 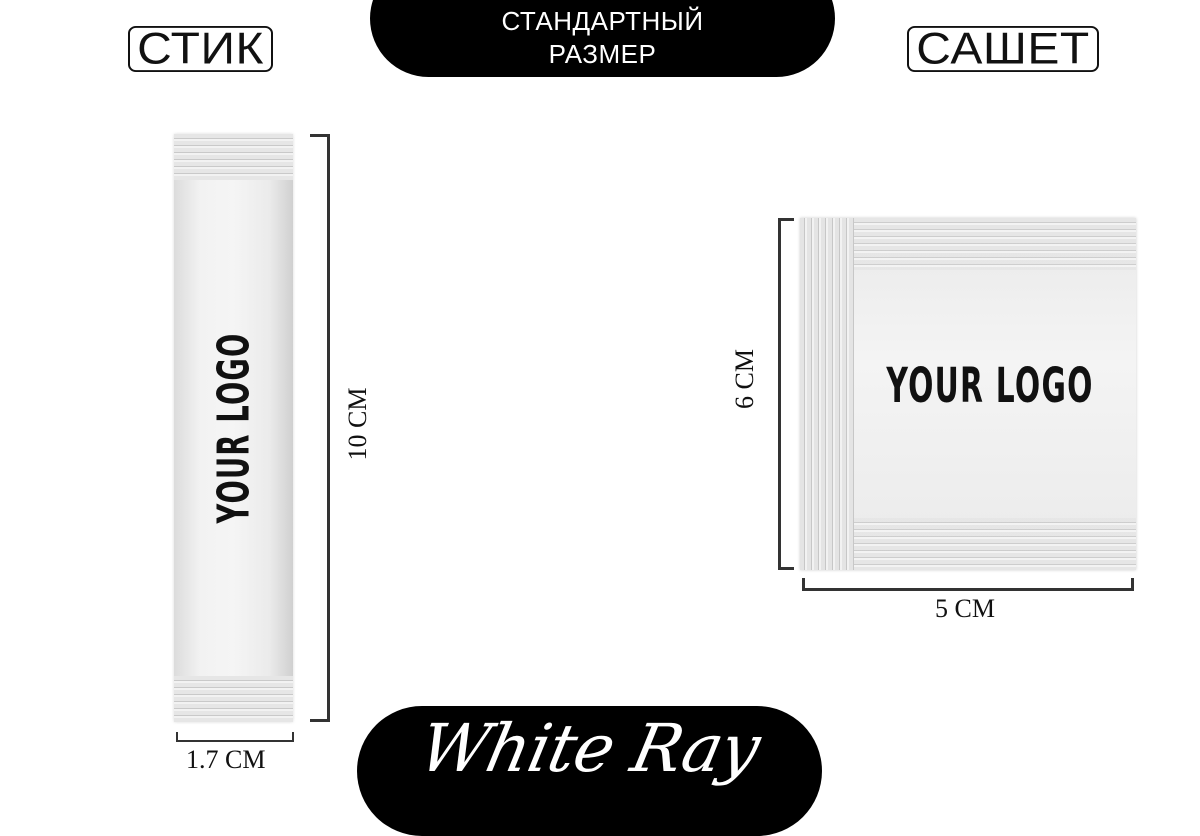 What do you see at coordinates (226, 759) in the screenshot?
I see `stick-width-label: 1.7 CM` at bounding box center [226, 759].